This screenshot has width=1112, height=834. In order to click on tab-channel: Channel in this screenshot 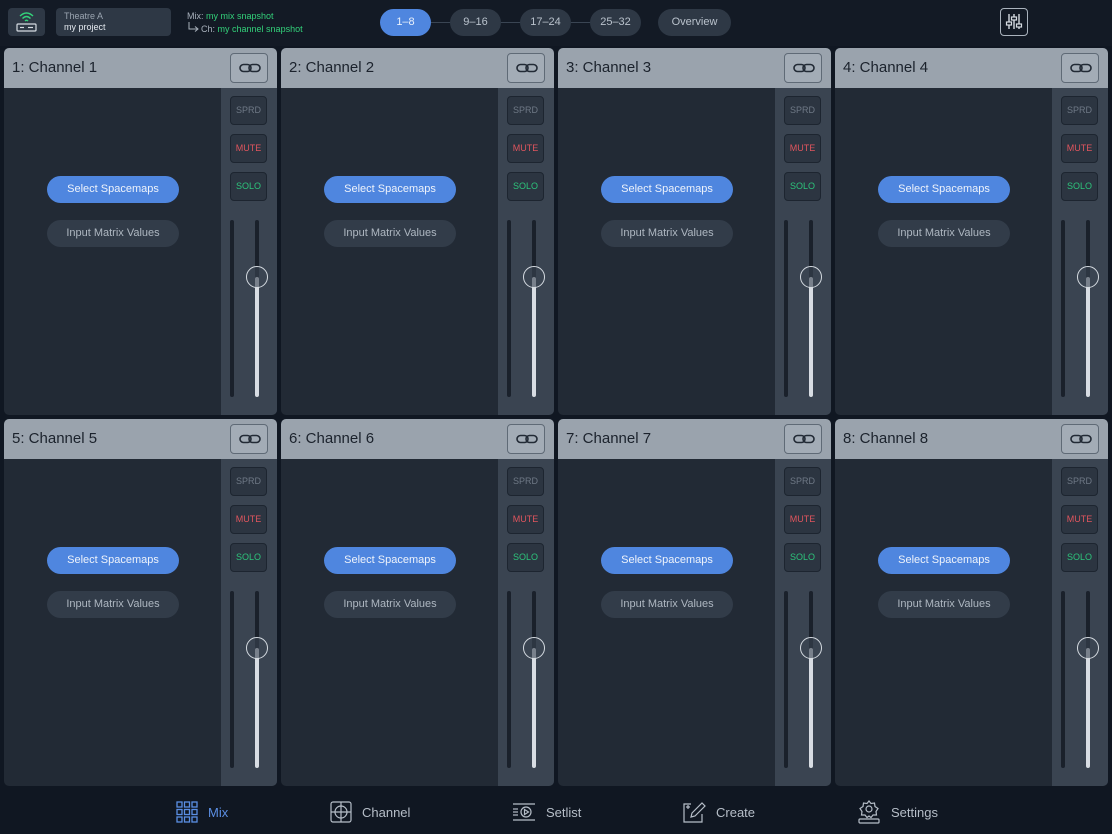, I will do `click(370, 812)`.